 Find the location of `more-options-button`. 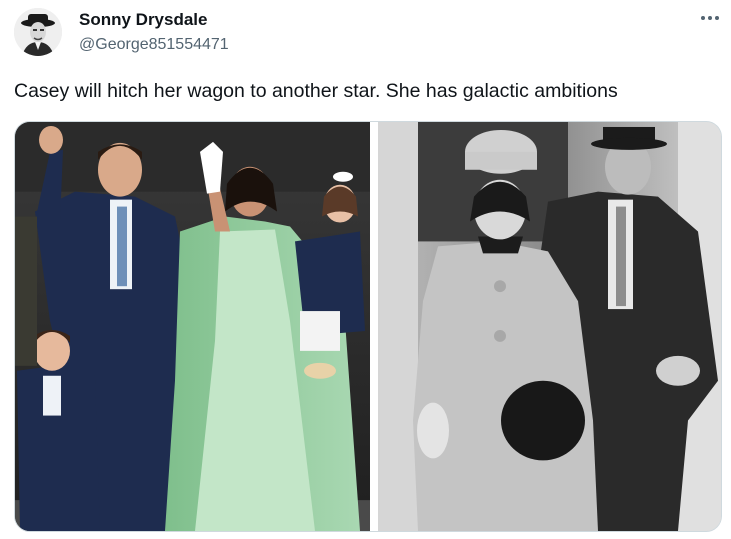

more-options-button is located at coordinates (710, 18).